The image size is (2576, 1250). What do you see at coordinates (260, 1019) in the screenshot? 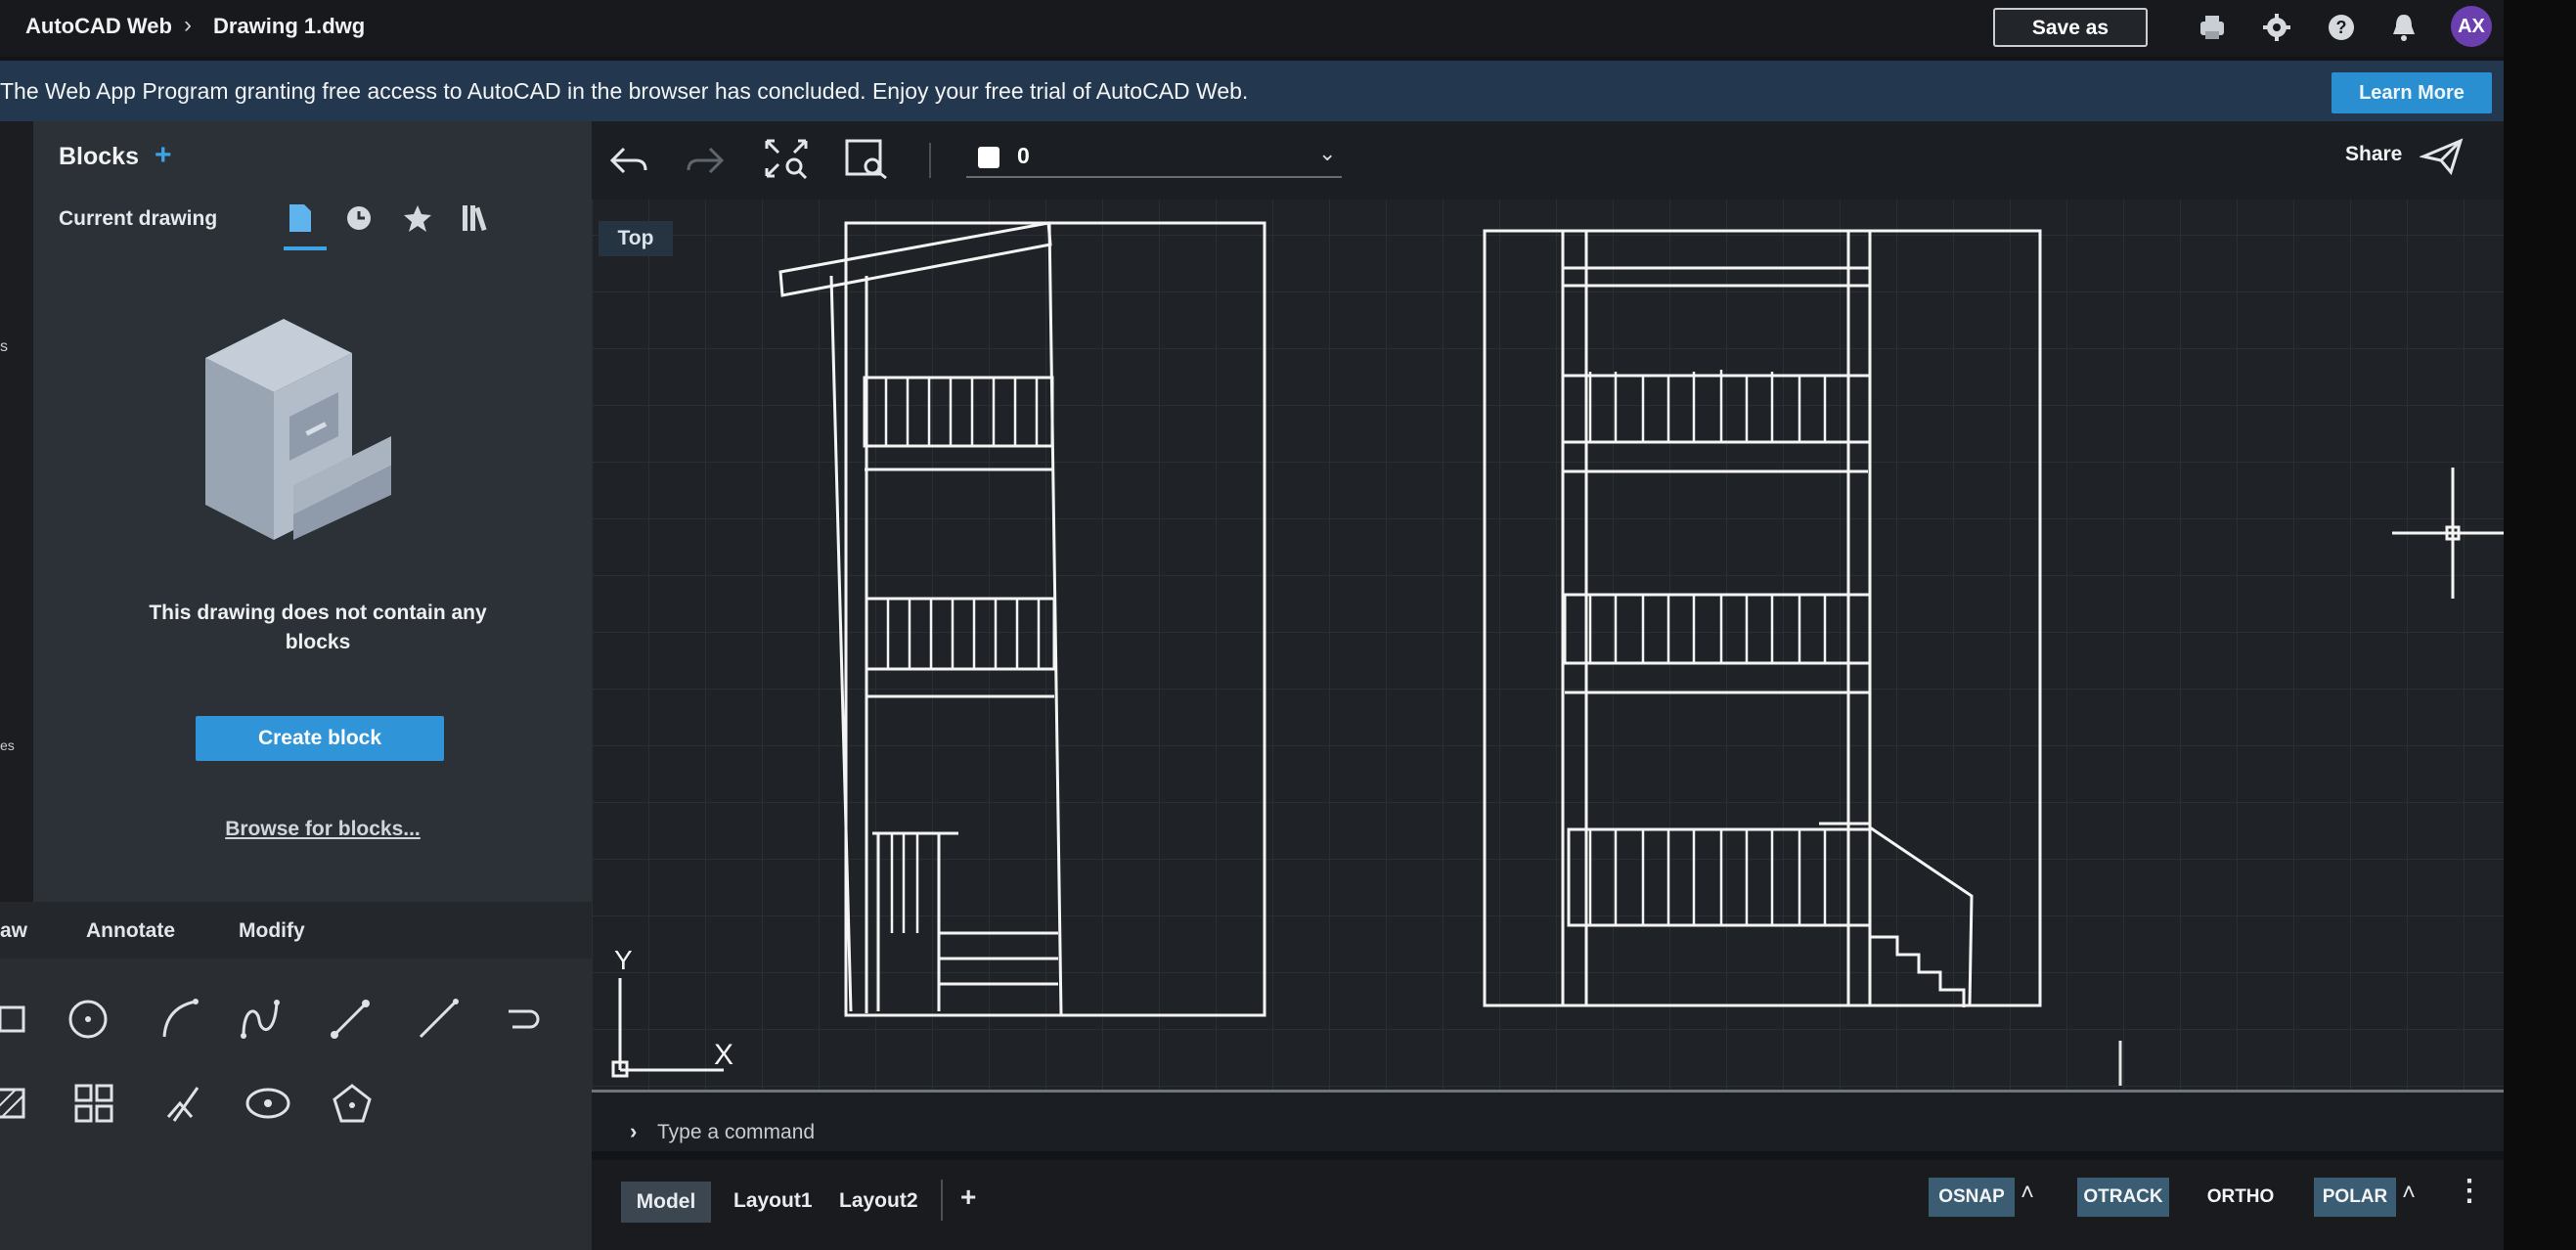
I see `spline-tool-icon` at bounding box center [260, 1019].